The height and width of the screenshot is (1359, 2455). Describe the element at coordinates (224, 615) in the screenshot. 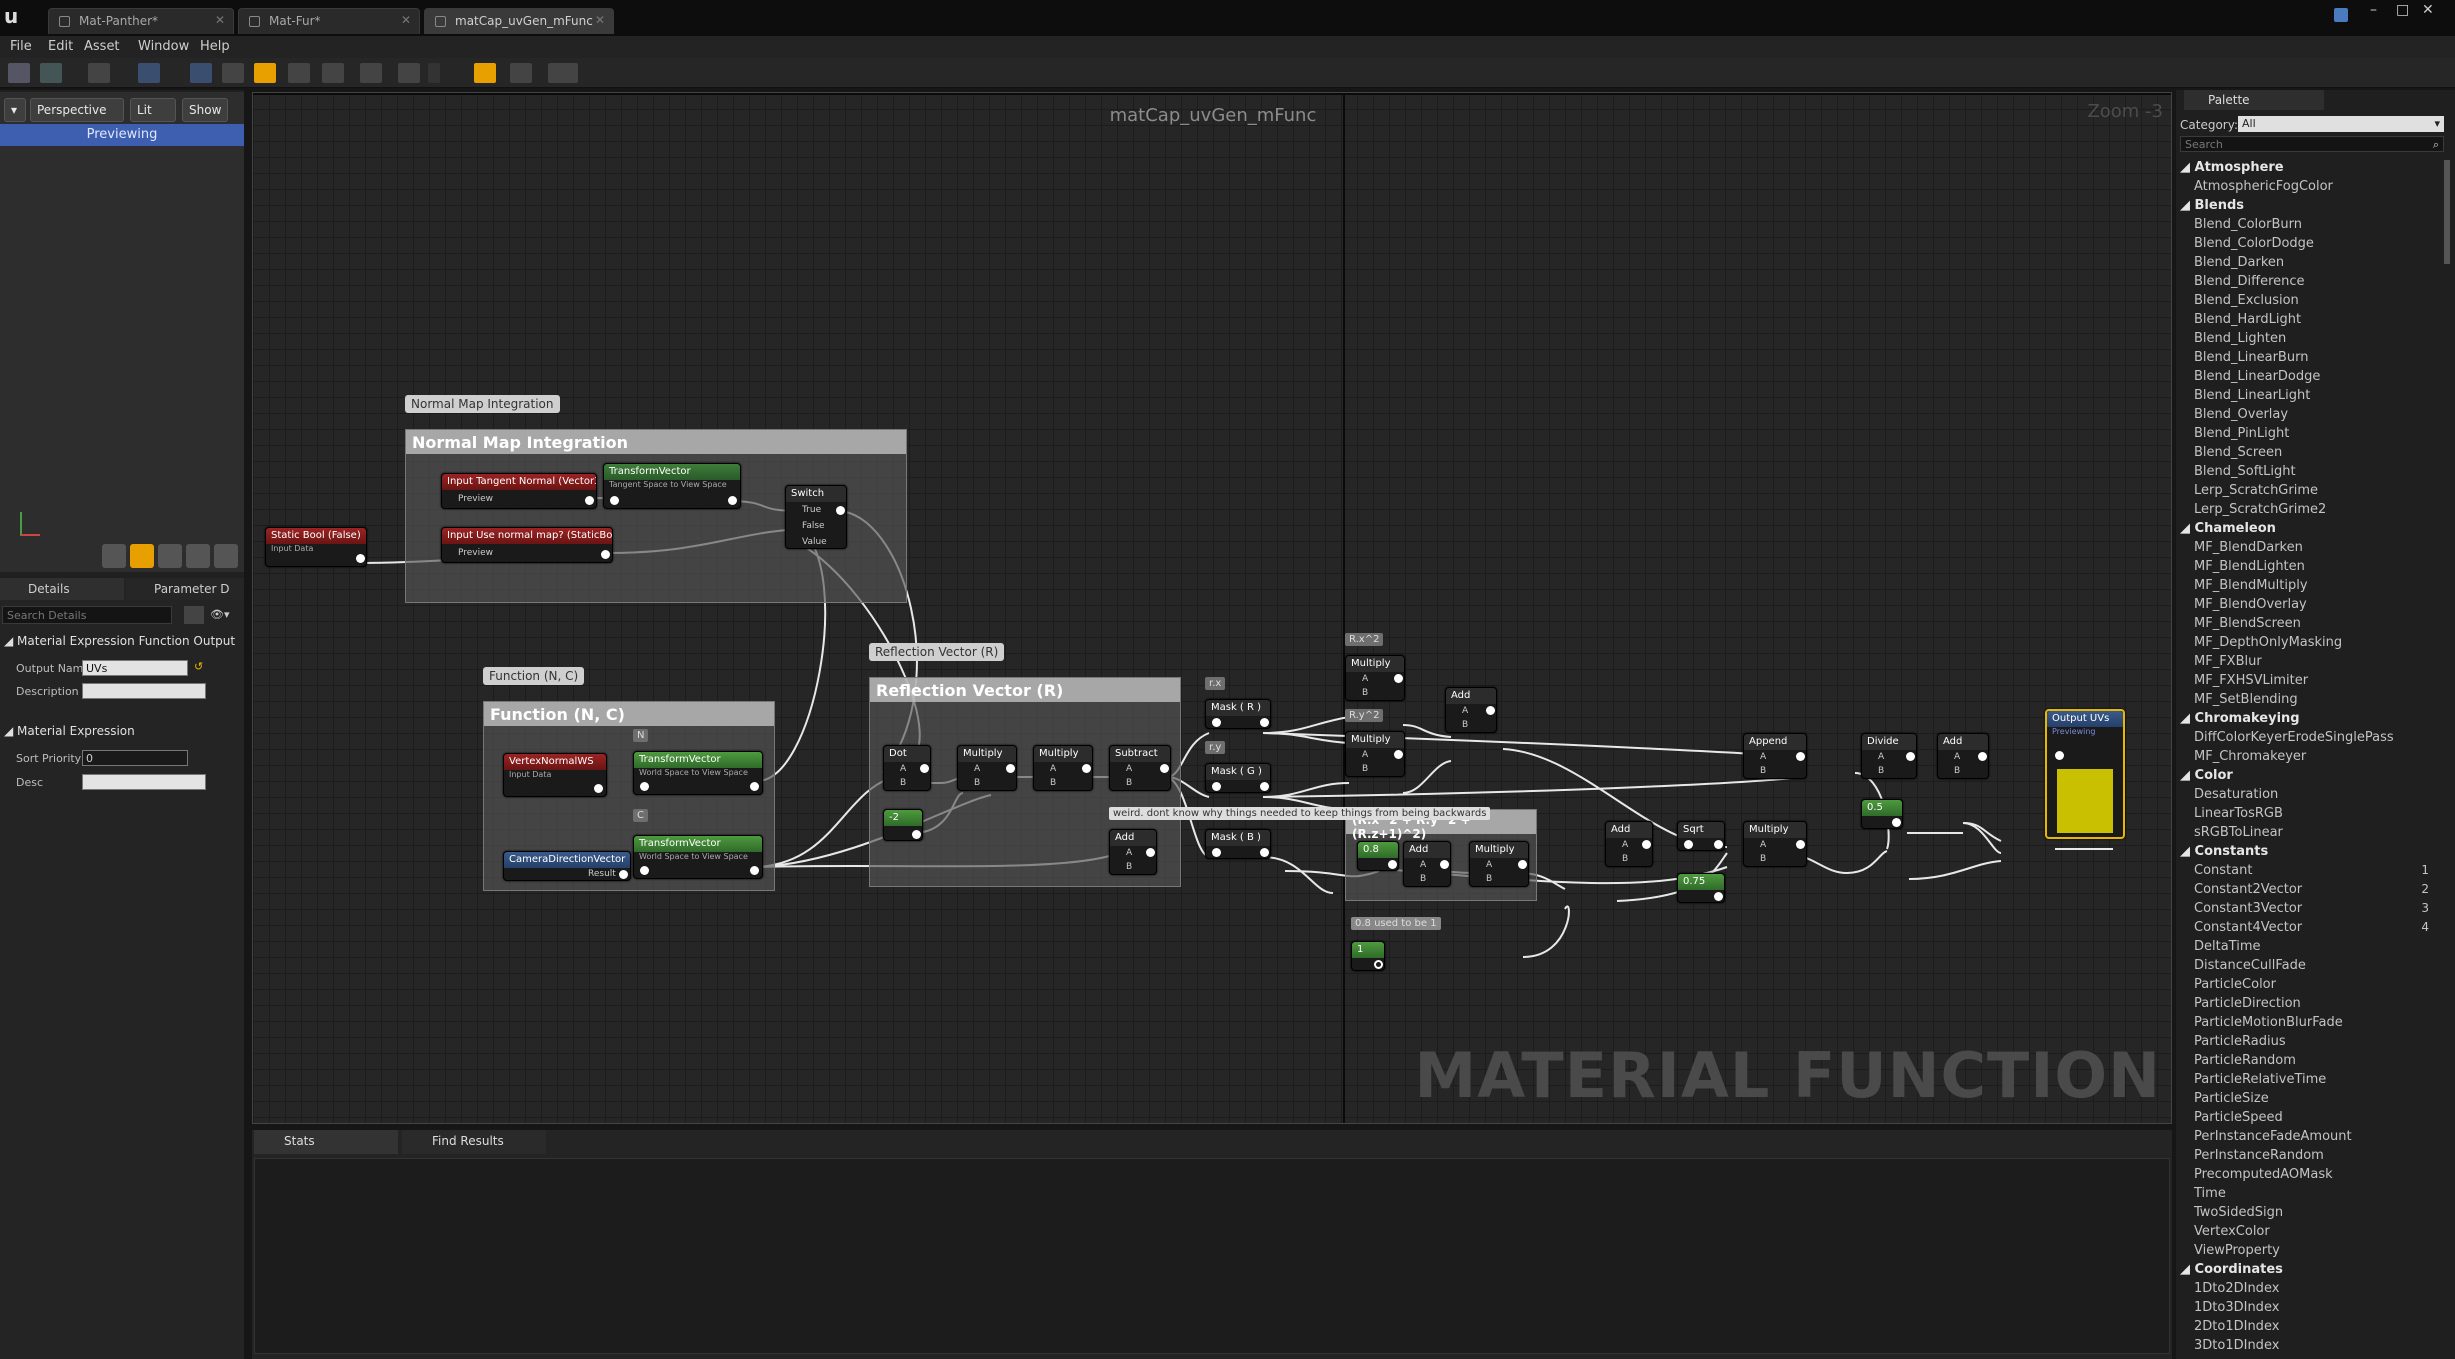

I see `eye-icon: 👁▾` at that location.